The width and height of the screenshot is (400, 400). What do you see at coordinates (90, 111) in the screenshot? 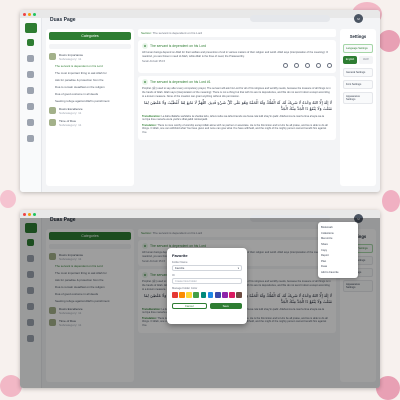
I see `category-item: Dua's Excellence Subcategory: 11` at bounding box center [90, 111].